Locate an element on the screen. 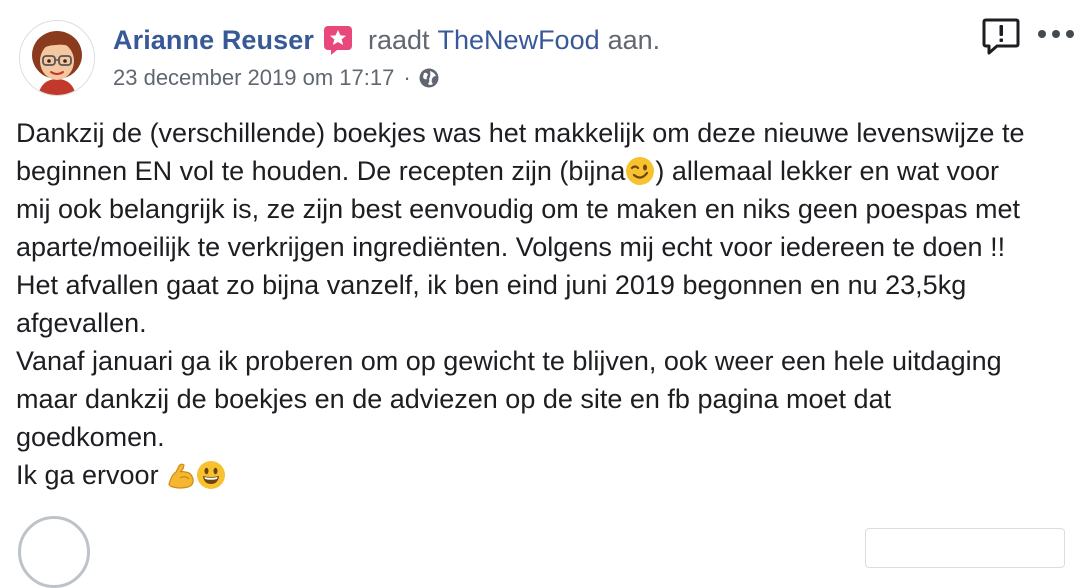  more-options-icon is located at coordinates (1056, 34).